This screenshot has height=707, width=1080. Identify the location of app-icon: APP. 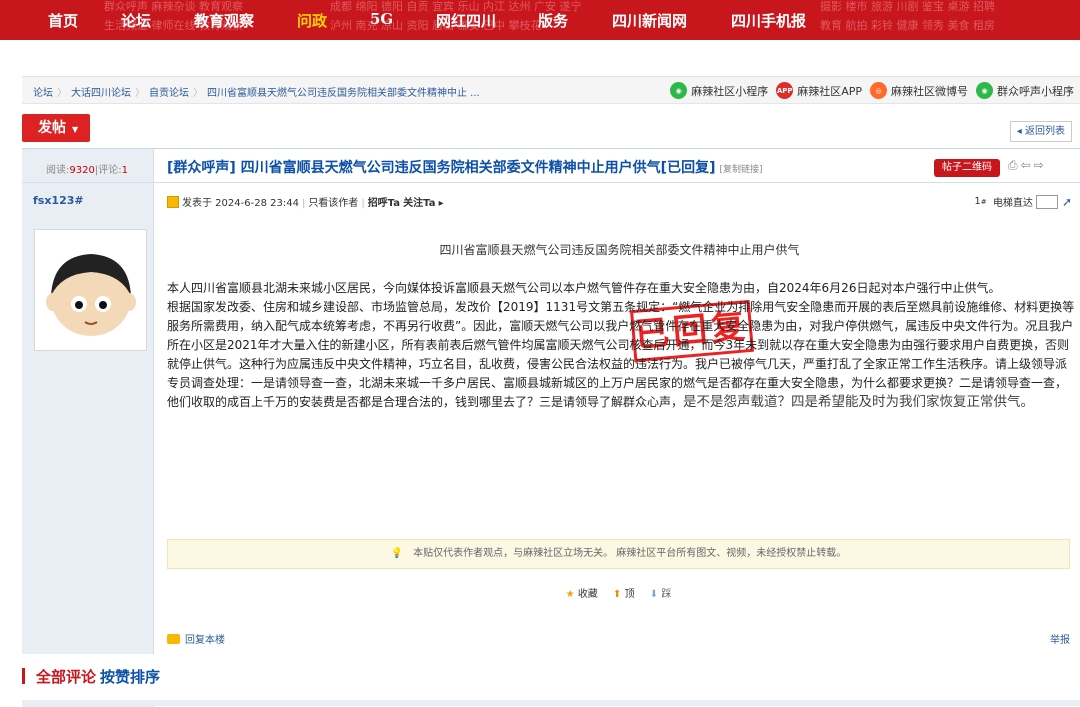
(785, 90).